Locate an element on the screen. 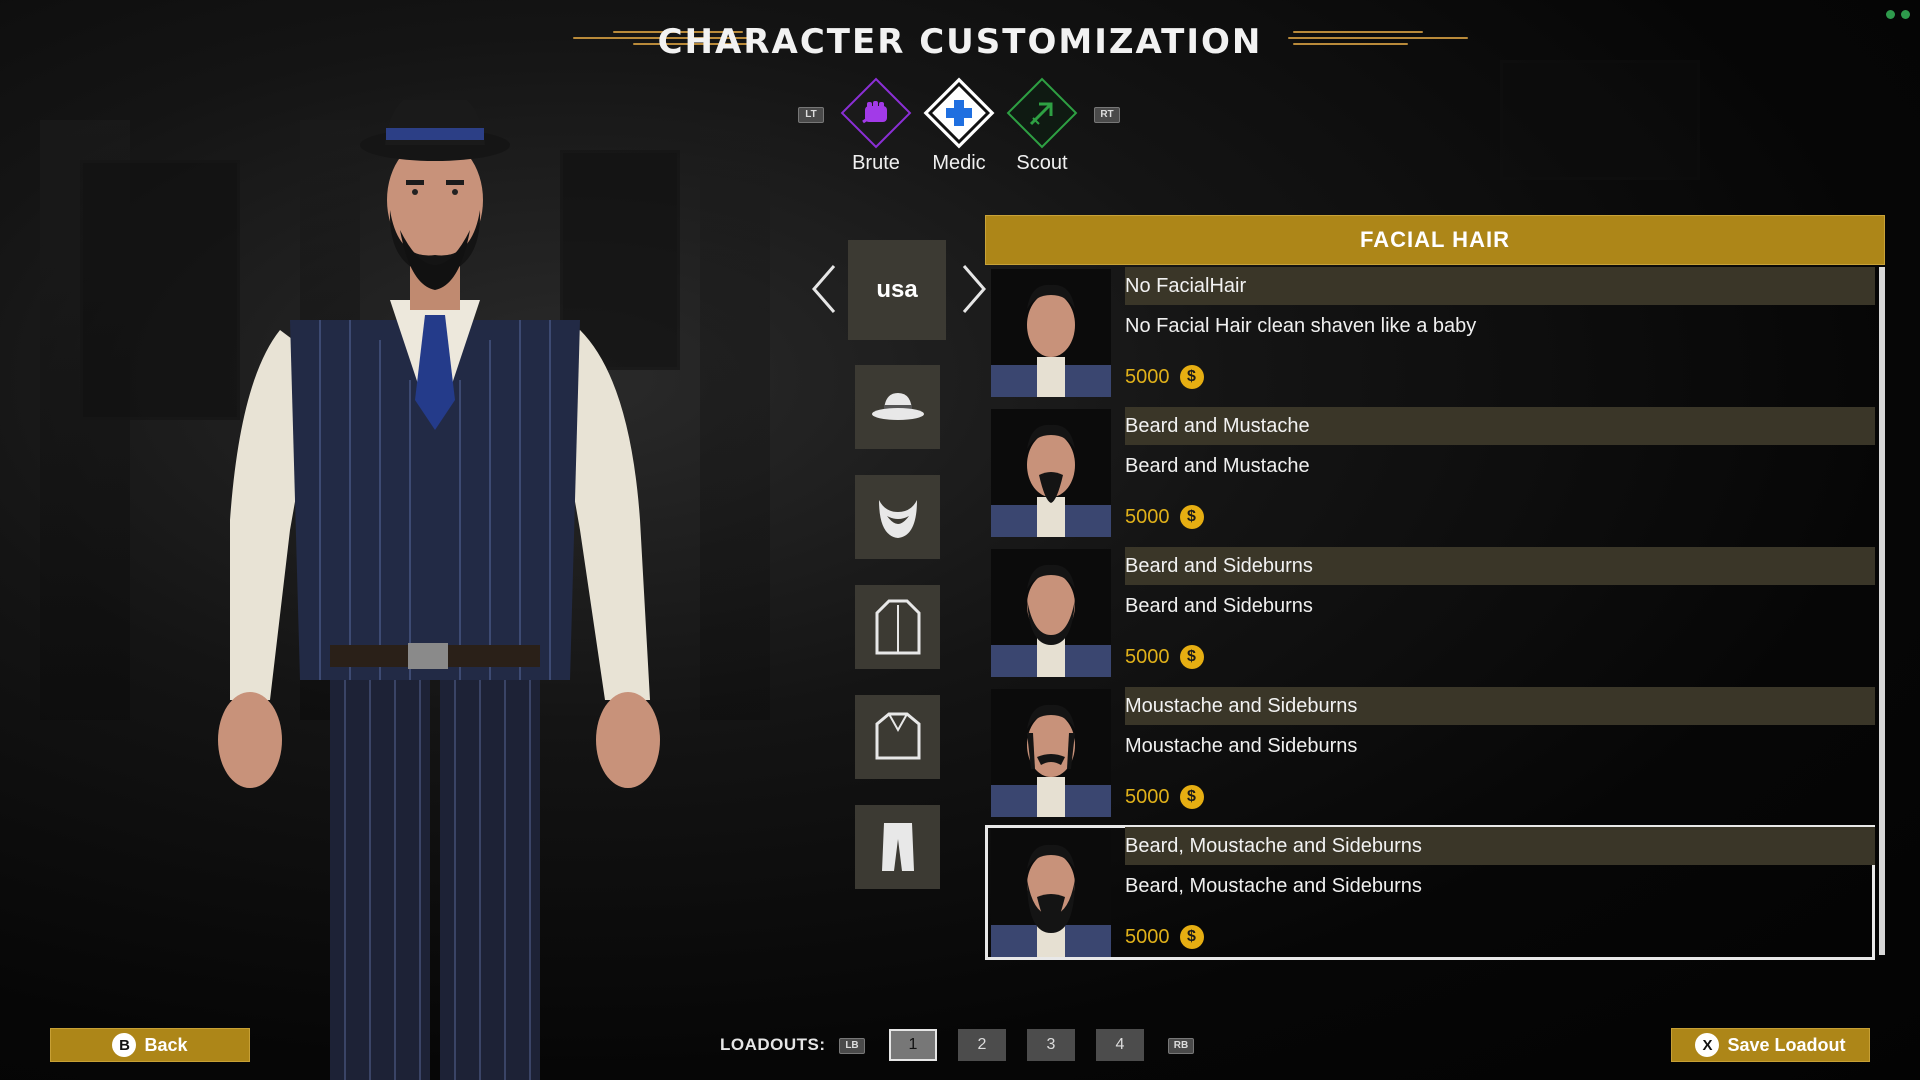  item-name: Beard and Sideburns is located at coordinates (1500, 566).